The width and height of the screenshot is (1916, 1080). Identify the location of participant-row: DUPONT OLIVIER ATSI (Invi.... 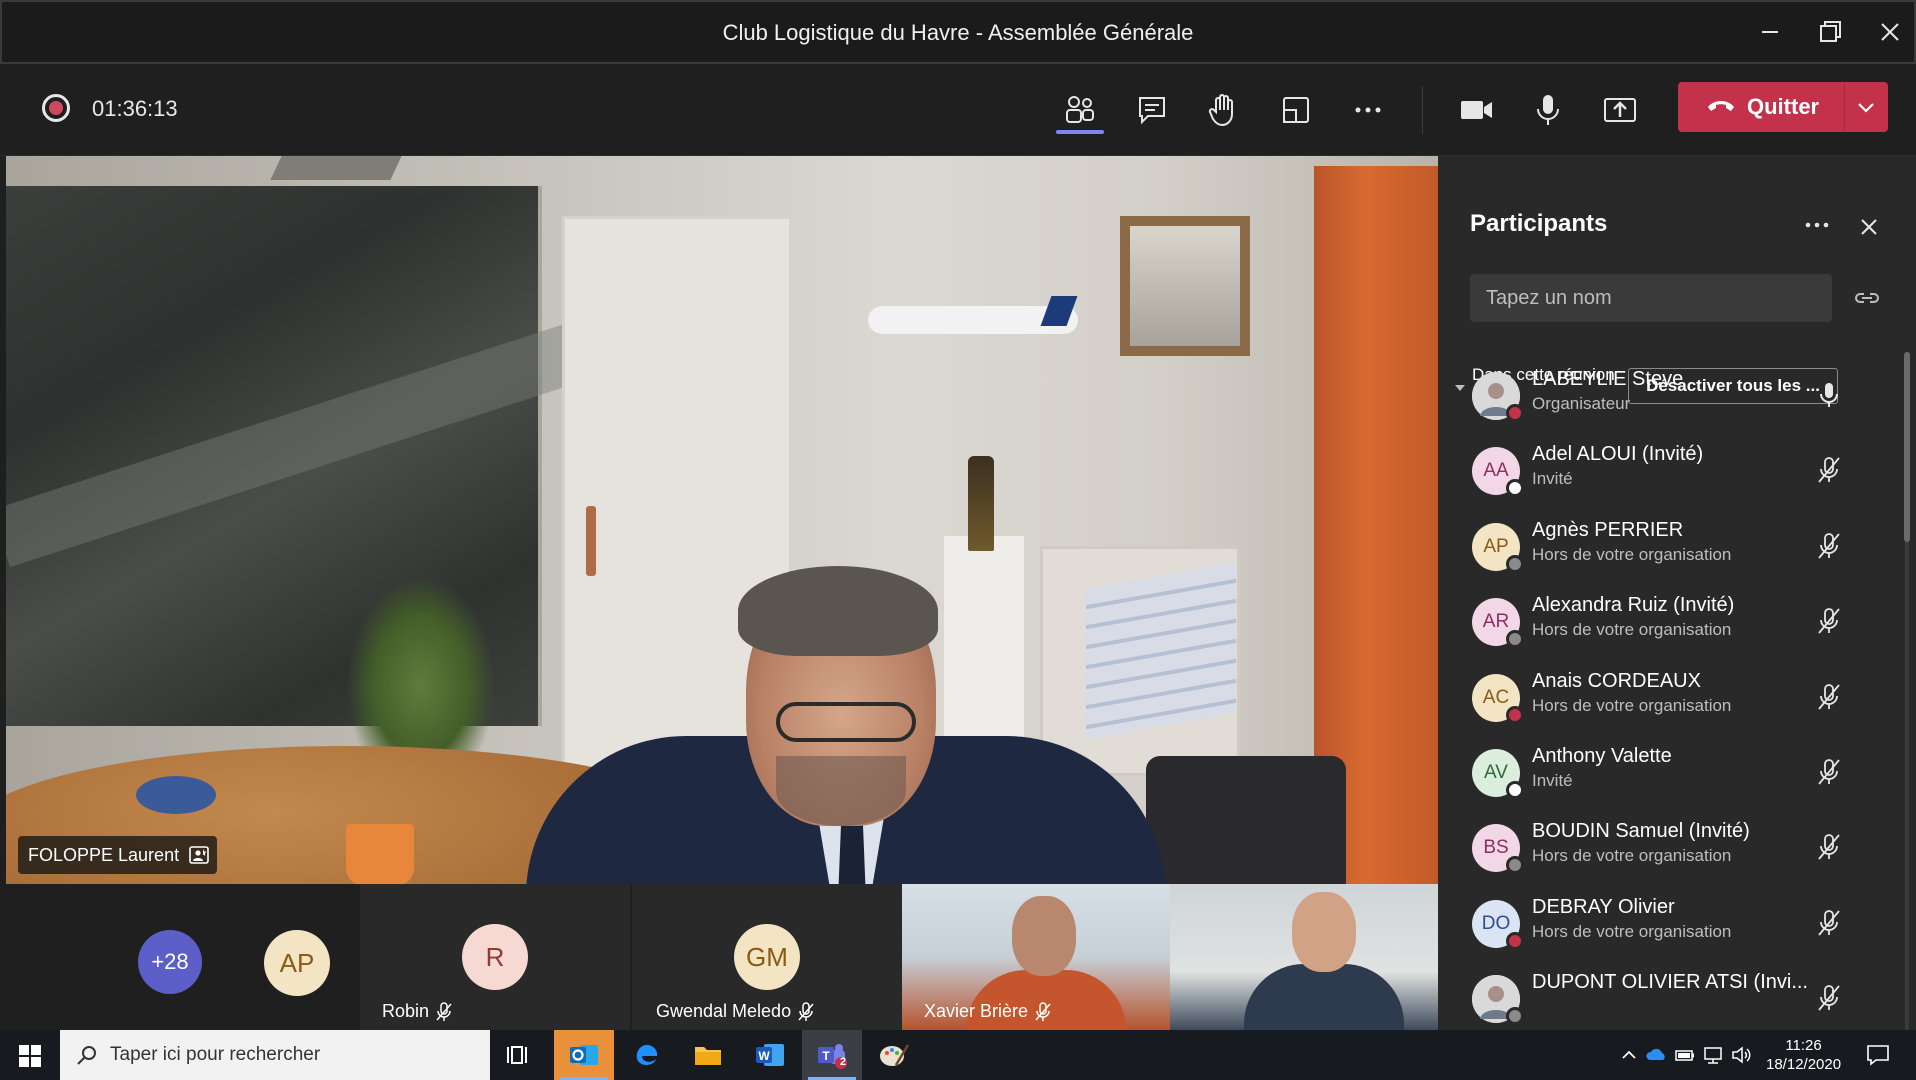
(1668, 998).